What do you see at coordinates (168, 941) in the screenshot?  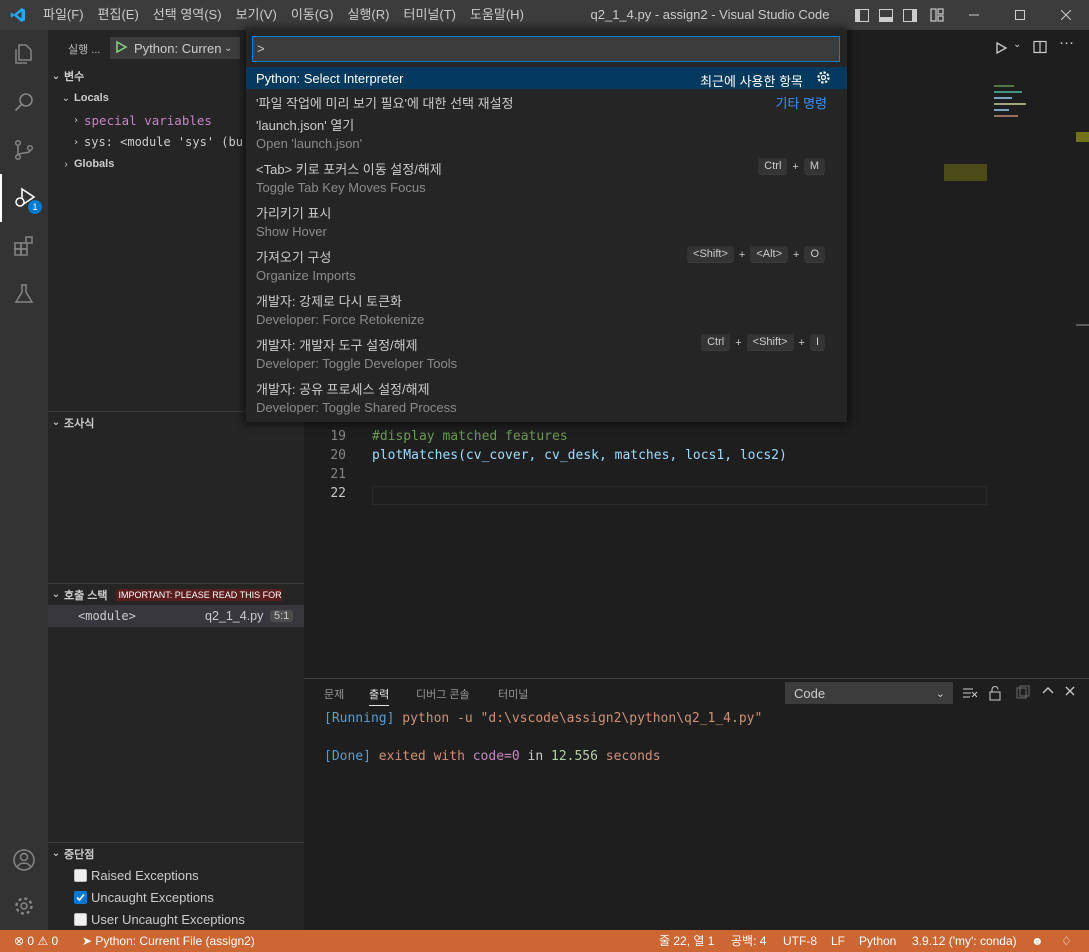 I see `debug-config-status: ➤ Python: Current File (assign2)` at bounding box center [168, 941].